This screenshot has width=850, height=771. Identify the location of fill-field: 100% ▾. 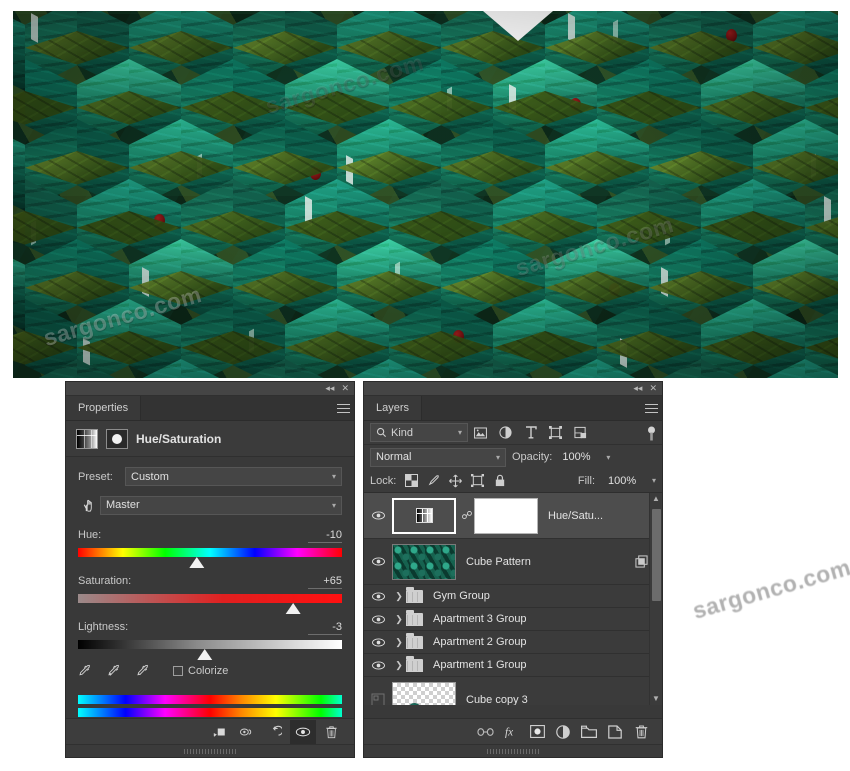
(630, 480).